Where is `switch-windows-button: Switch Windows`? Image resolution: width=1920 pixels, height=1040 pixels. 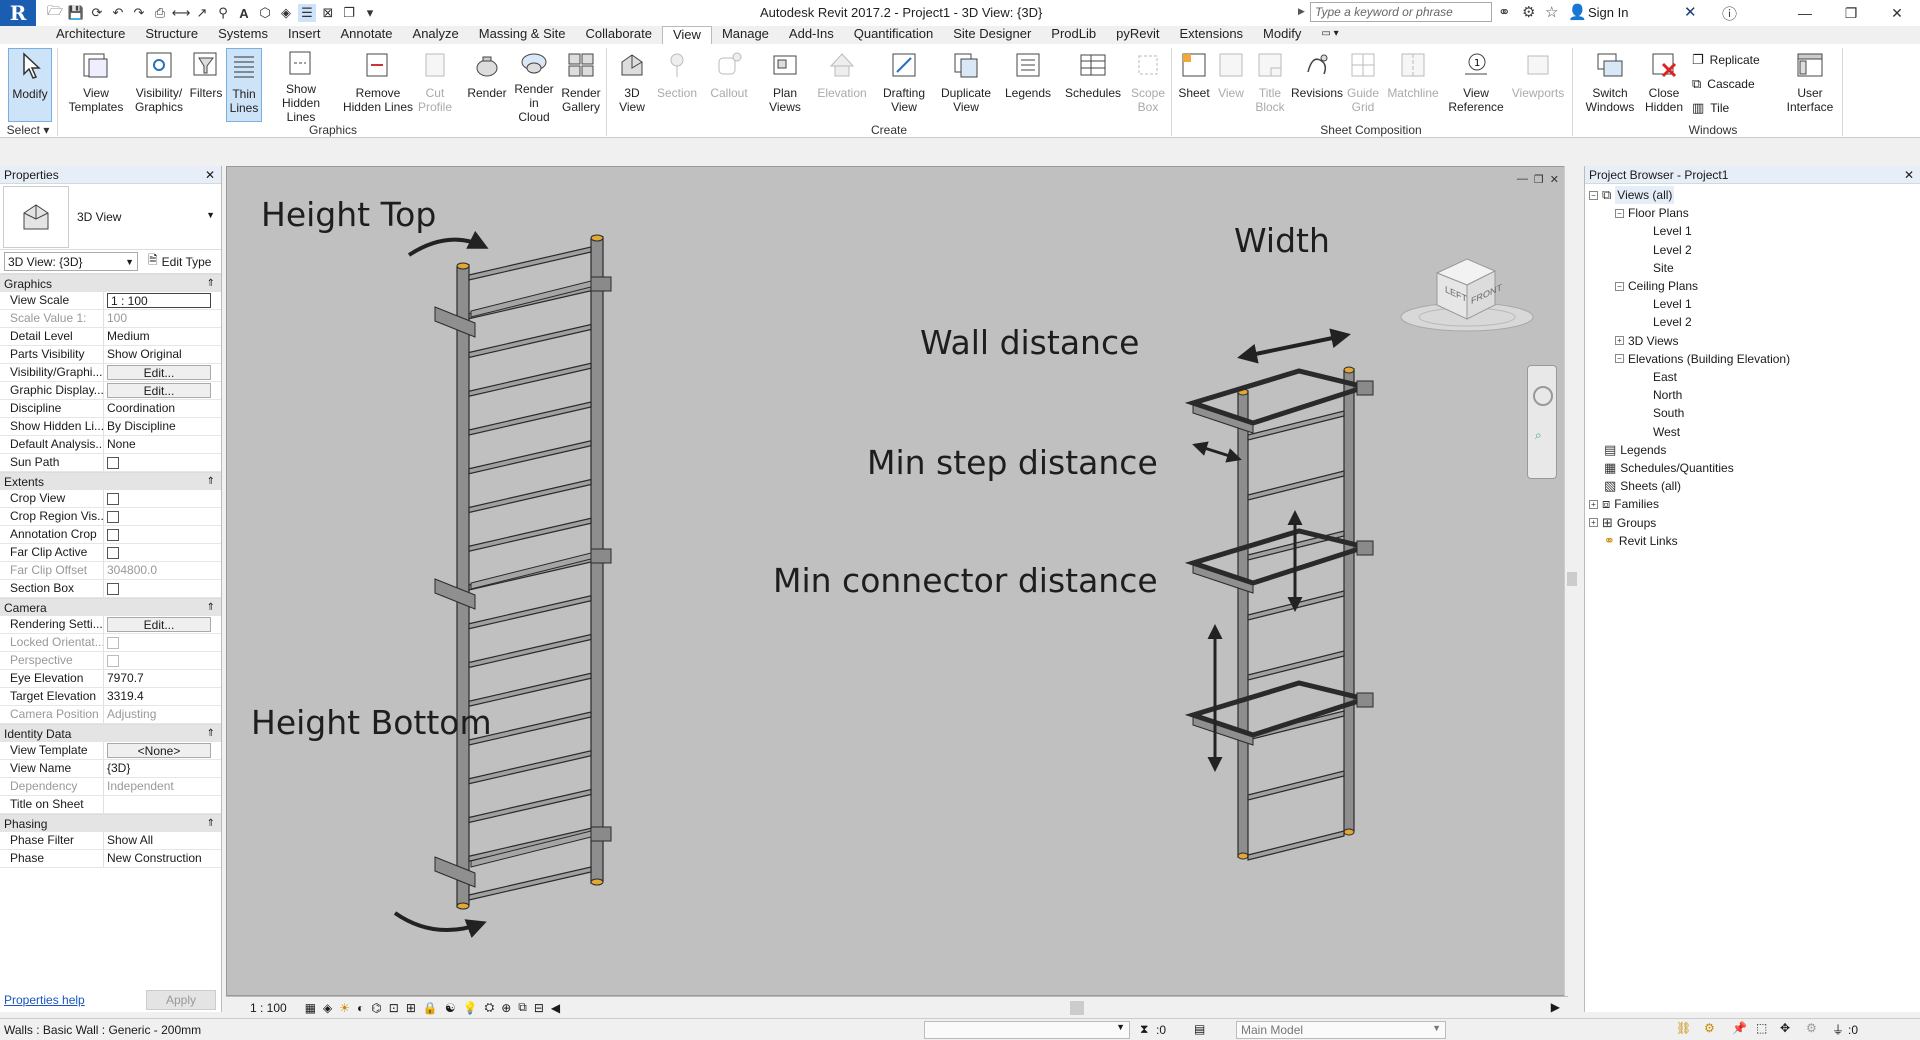
switch-windows-button: Switch Windows is located at coordinates (1610, 85).